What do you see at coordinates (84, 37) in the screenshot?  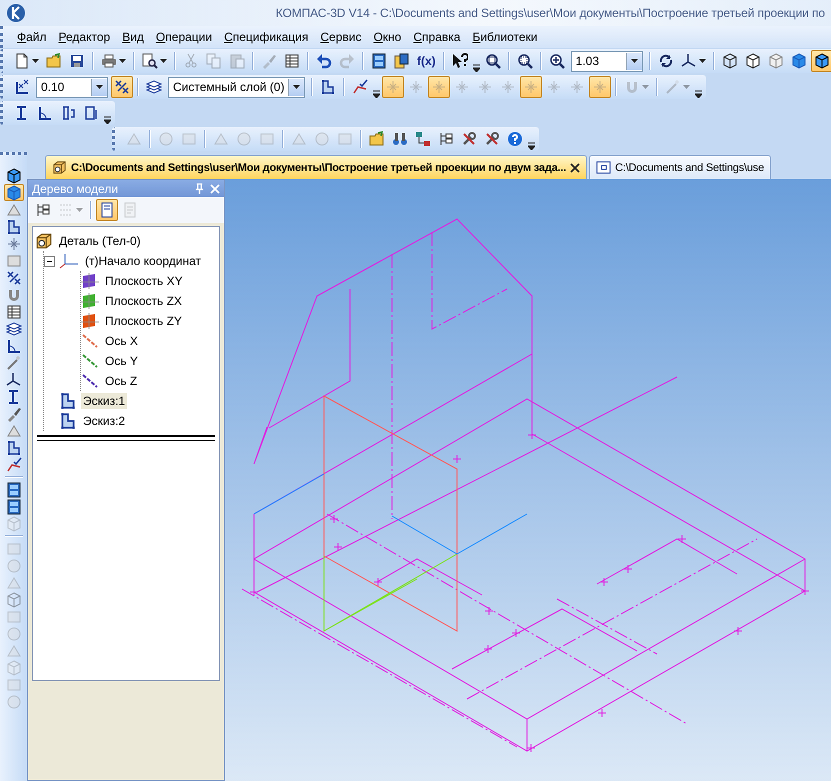 I see `menu-item: Редактор` at bounding box center [84, 37].